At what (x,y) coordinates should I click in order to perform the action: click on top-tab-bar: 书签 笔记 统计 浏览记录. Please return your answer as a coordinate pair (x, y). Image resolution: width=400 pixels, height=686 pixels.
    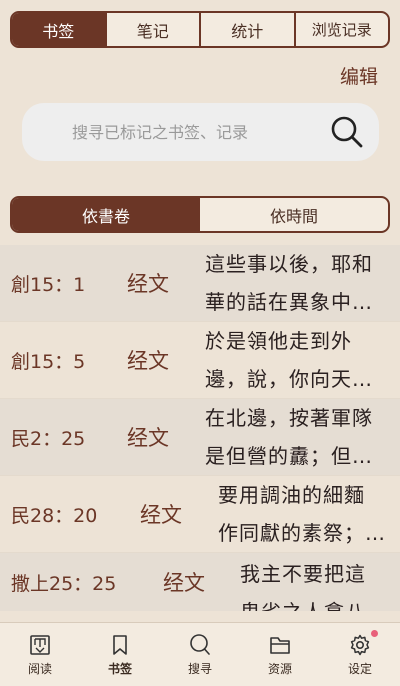
    Looking at the image, I should click on (200, 29).